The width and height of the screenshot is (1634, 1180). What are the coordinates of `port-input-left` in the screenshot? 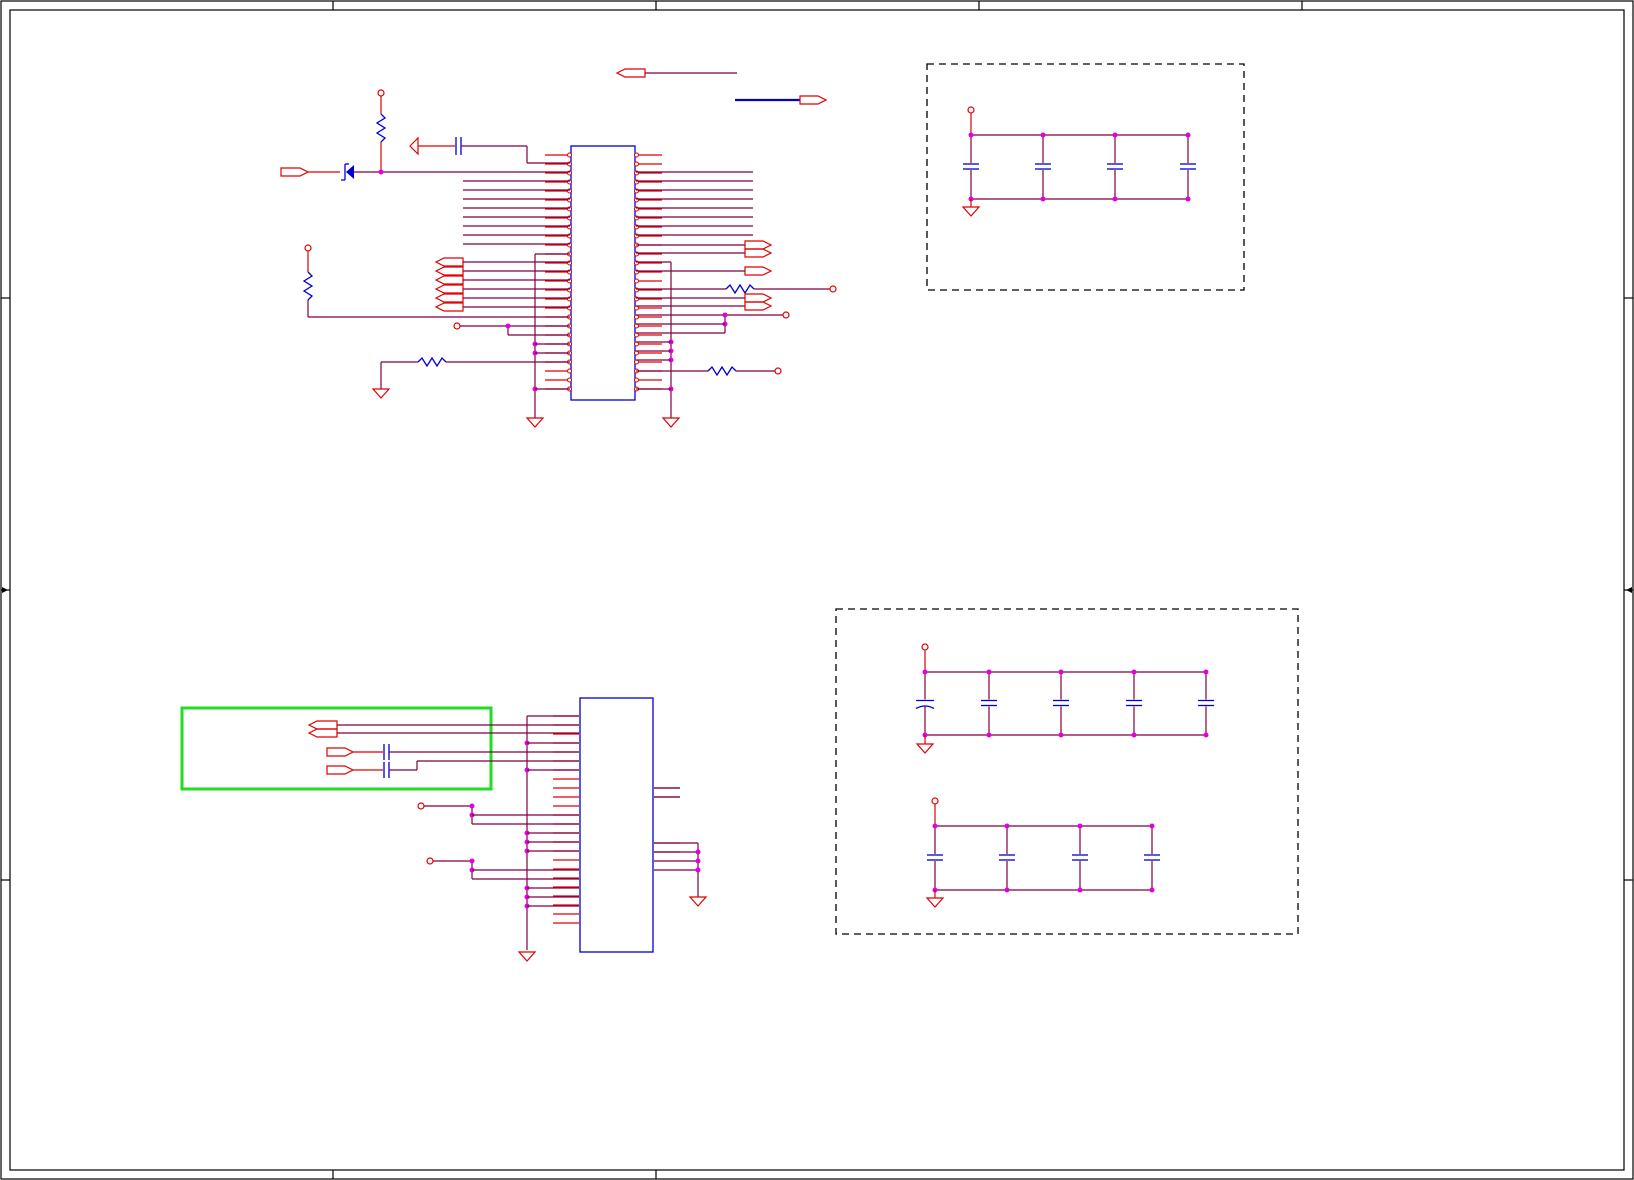 It's located at (295, 172).